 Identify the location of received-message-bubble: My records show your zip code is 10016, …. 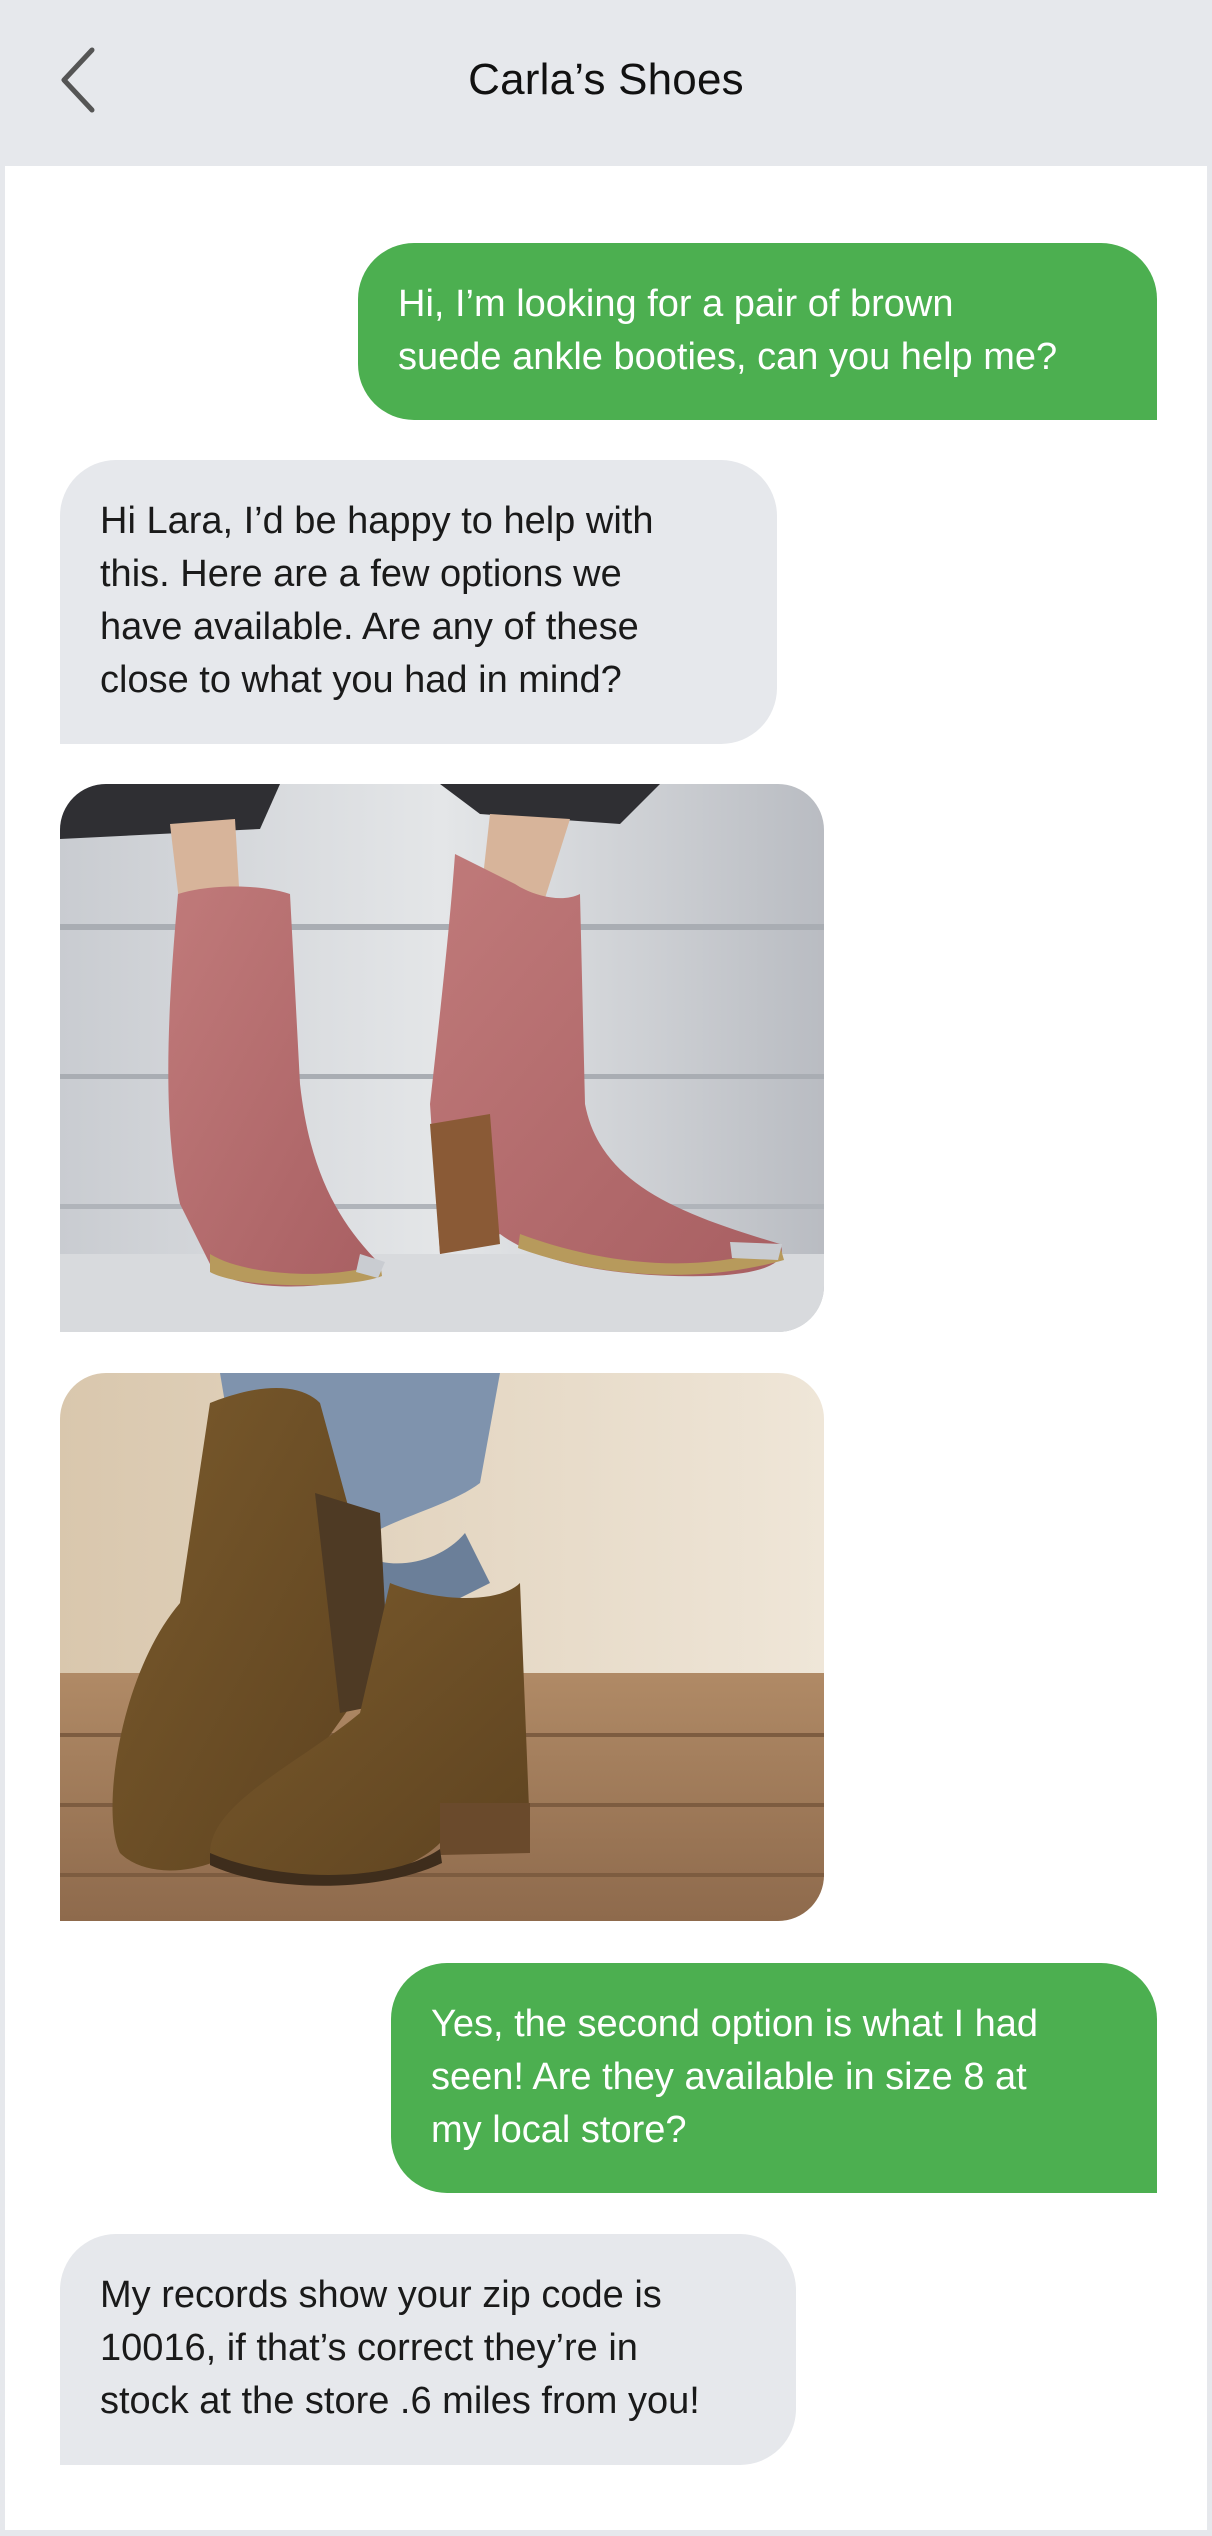
(428, 2349).